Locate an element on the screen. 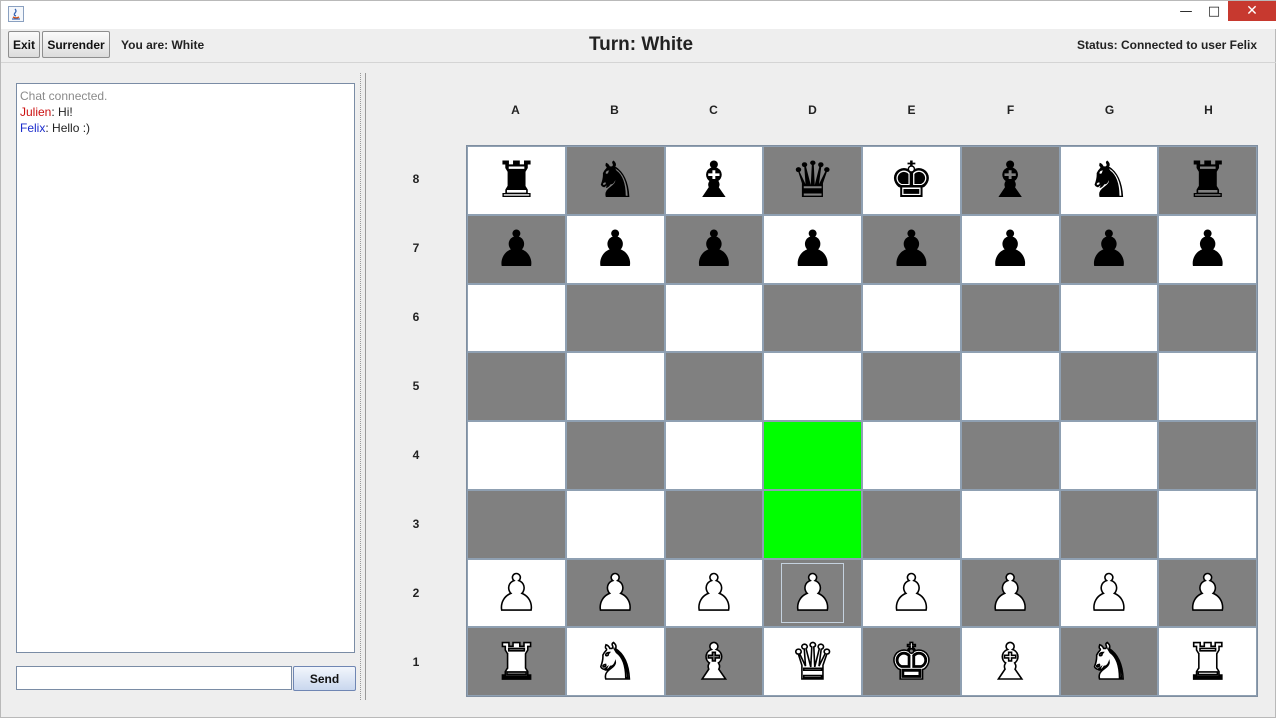 The height and width of the screenshot is (718, 1276). square-c3 is located at coordinates (714, 524).